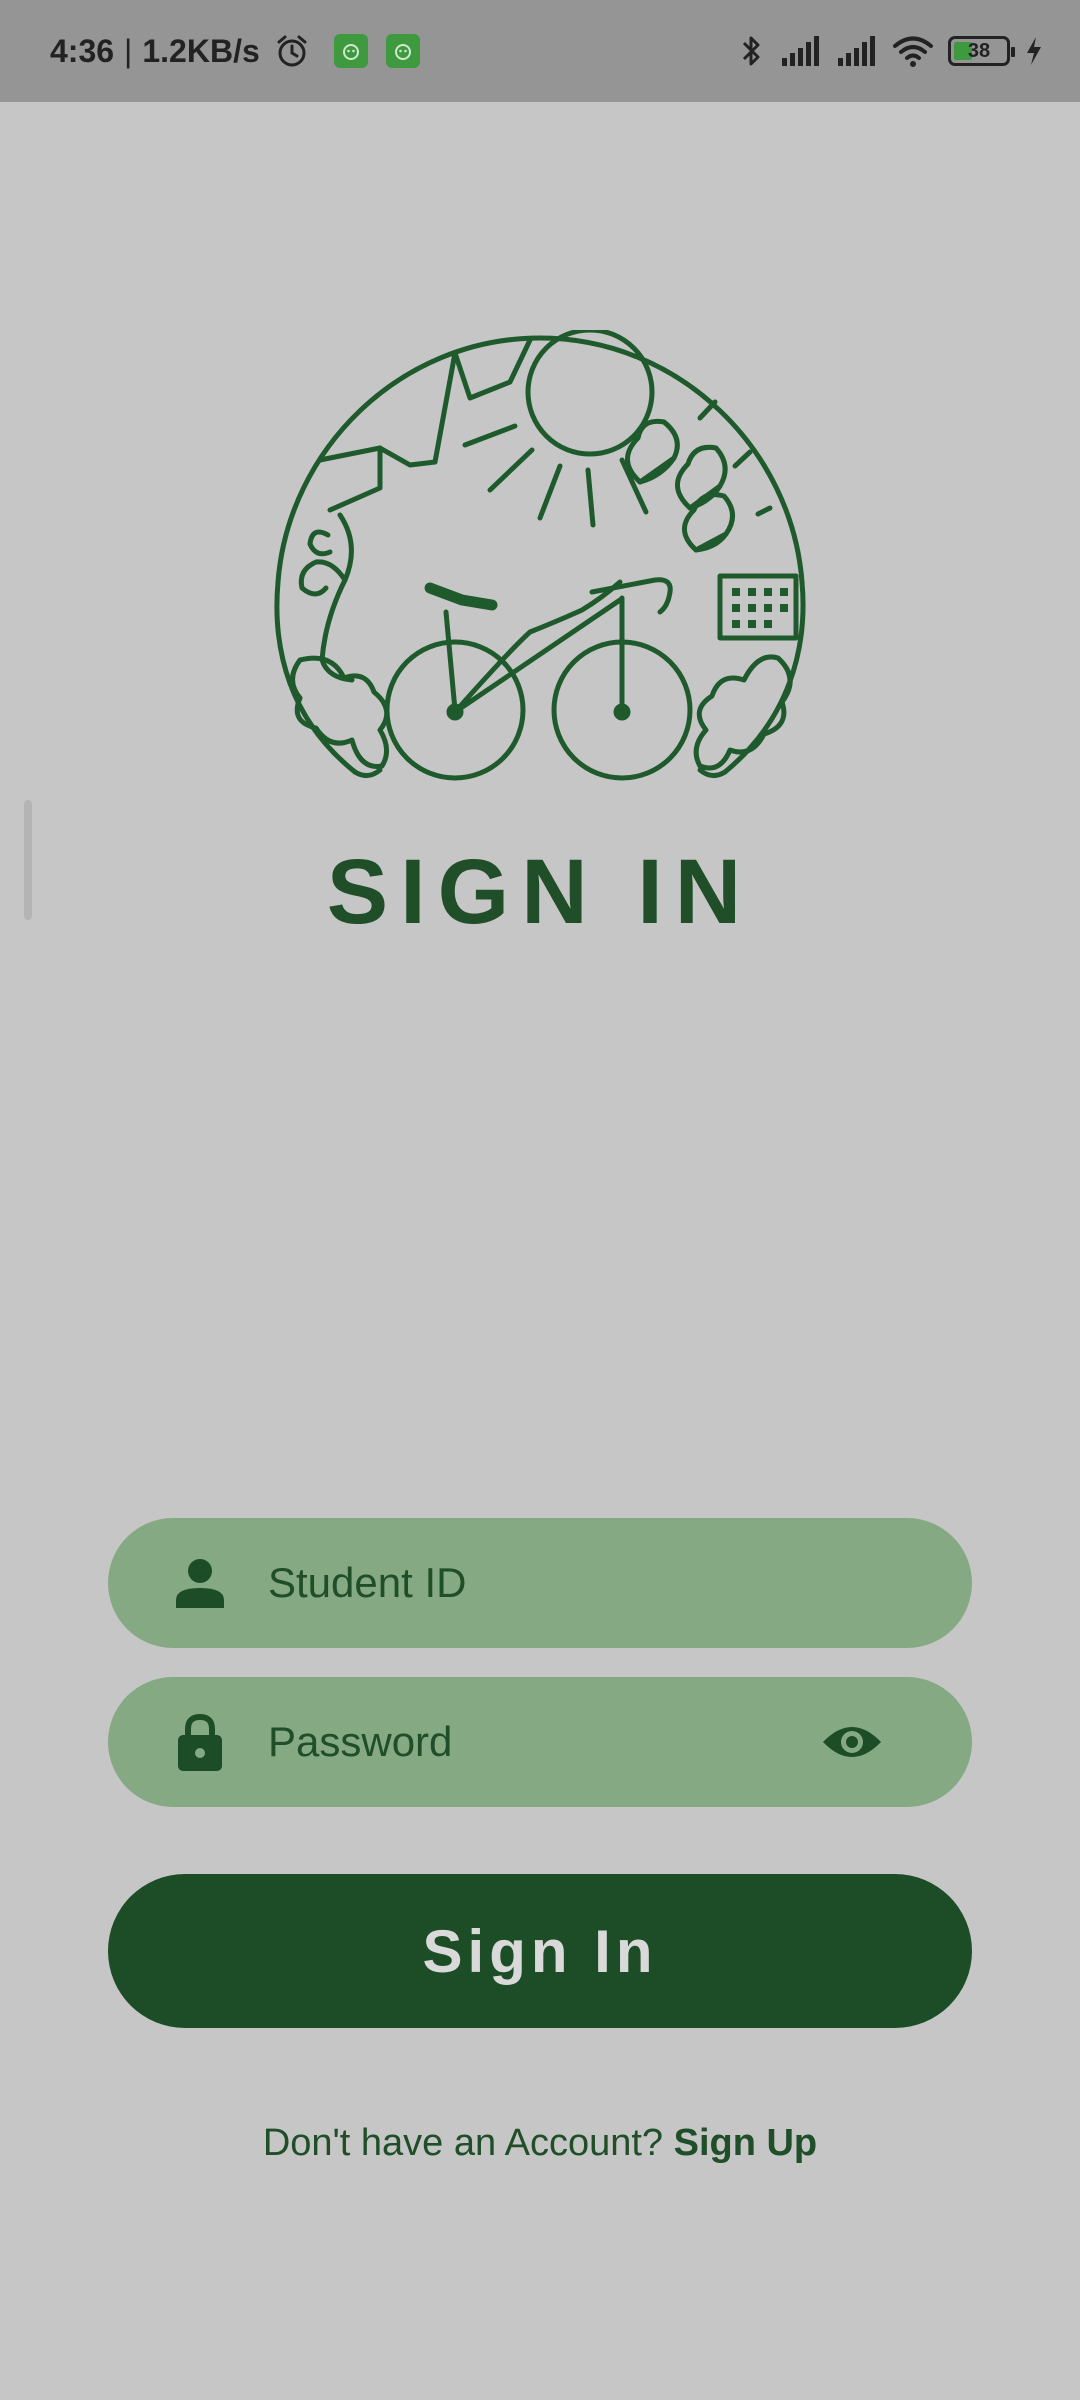 The height and width of the screenshot is (2400, 1080). I want to click on signup-prompt-row: Don't have an Account? Sign Up, so click(540, 2143).